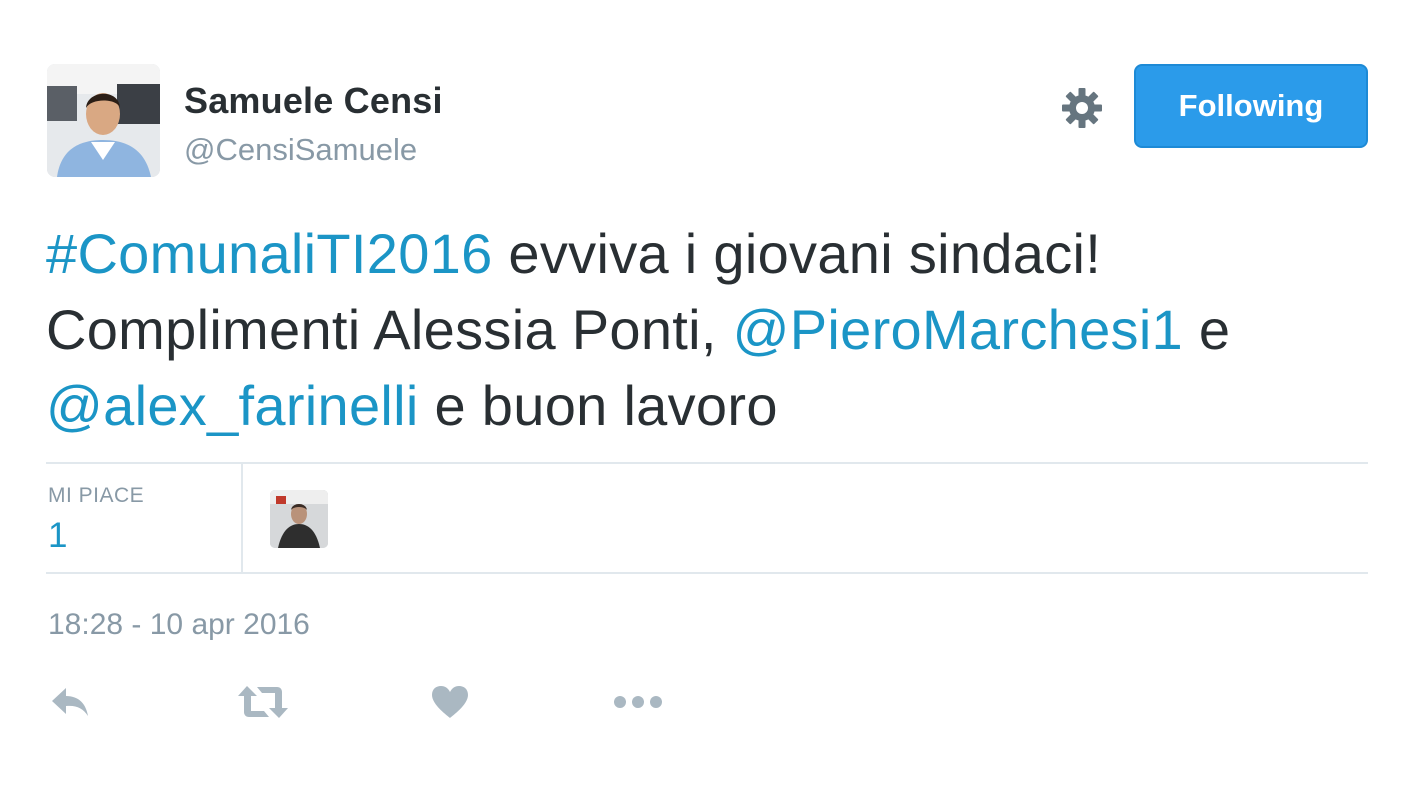 This screenshot has height=792, width=1408. I want to click on like-button, so click(450, 702).